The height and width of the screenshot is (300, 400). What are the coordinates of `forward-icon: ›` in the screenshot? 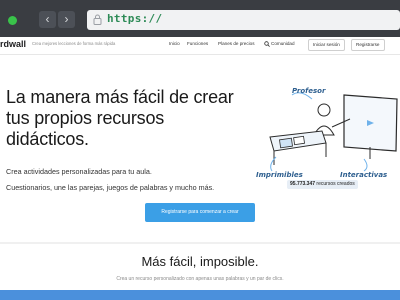 It's located at (66, 19).